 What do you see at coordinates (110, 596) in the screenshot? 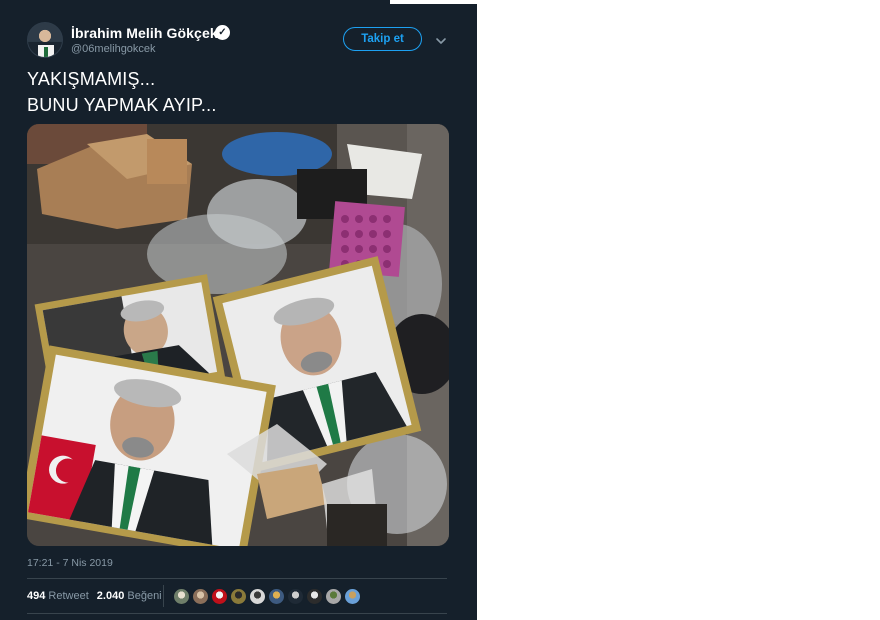
I see `likes-count: 2.040` at bounding box center [110, 596].